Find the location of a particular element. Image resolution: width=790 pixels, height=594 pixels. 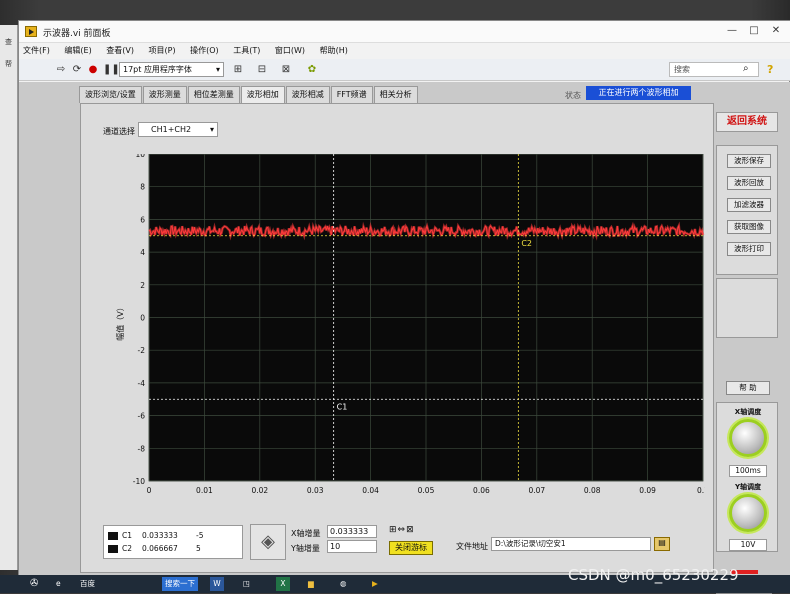

status-indicator: 正在进行两个波形相加 is located at coordinates (638, 93).